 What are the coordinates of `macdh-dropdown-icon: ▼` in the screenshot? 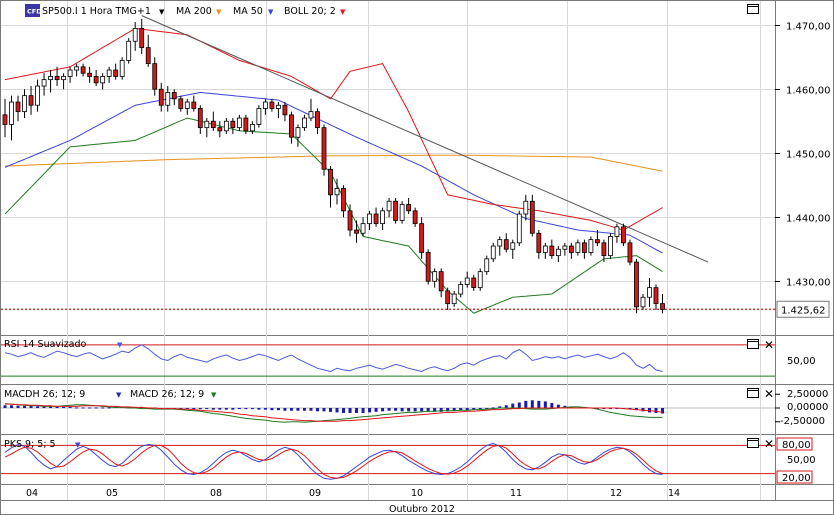 It's located at (119, 395).